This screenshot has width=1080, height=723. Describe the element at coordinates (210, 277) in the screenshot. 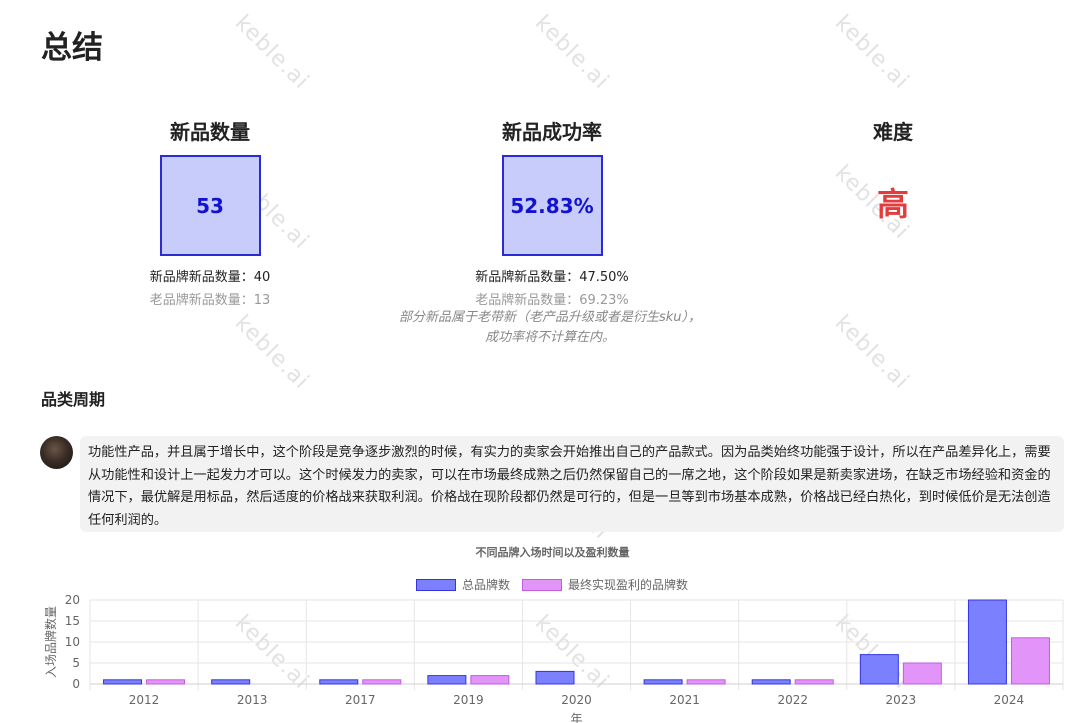

I see `metric-detail-new-brand: 新品牌新品数量：40` at that location.